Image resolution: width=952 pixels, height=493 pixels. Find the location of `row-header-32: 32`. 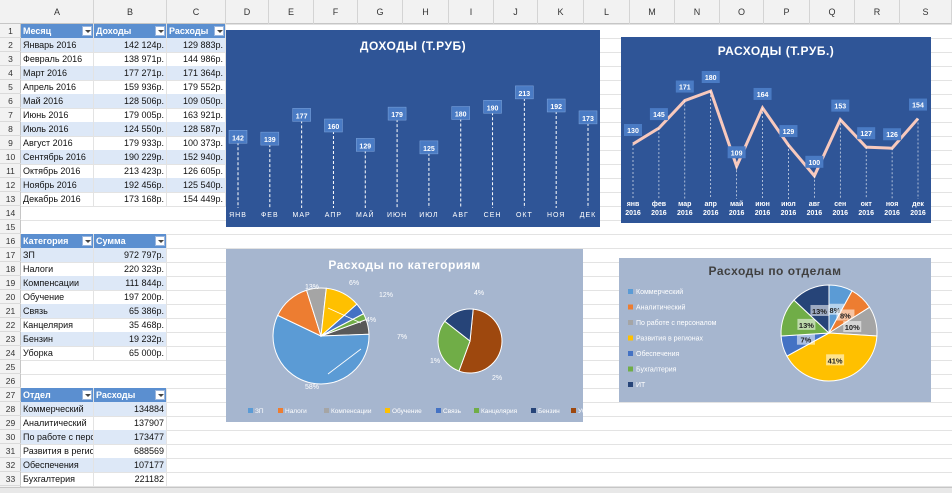

row-header-32: 32 is located at coordinates (10, 465).